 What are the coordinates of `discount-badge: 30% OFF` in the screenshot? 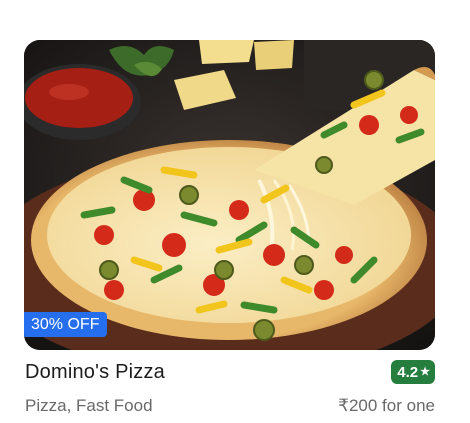 It's located at (66, 324).